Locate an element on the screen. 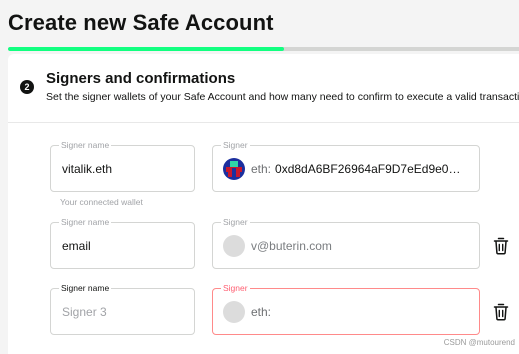 This screenshot has width=519, height=354. delete-signer-2-button is located at coordinates (501, 246).